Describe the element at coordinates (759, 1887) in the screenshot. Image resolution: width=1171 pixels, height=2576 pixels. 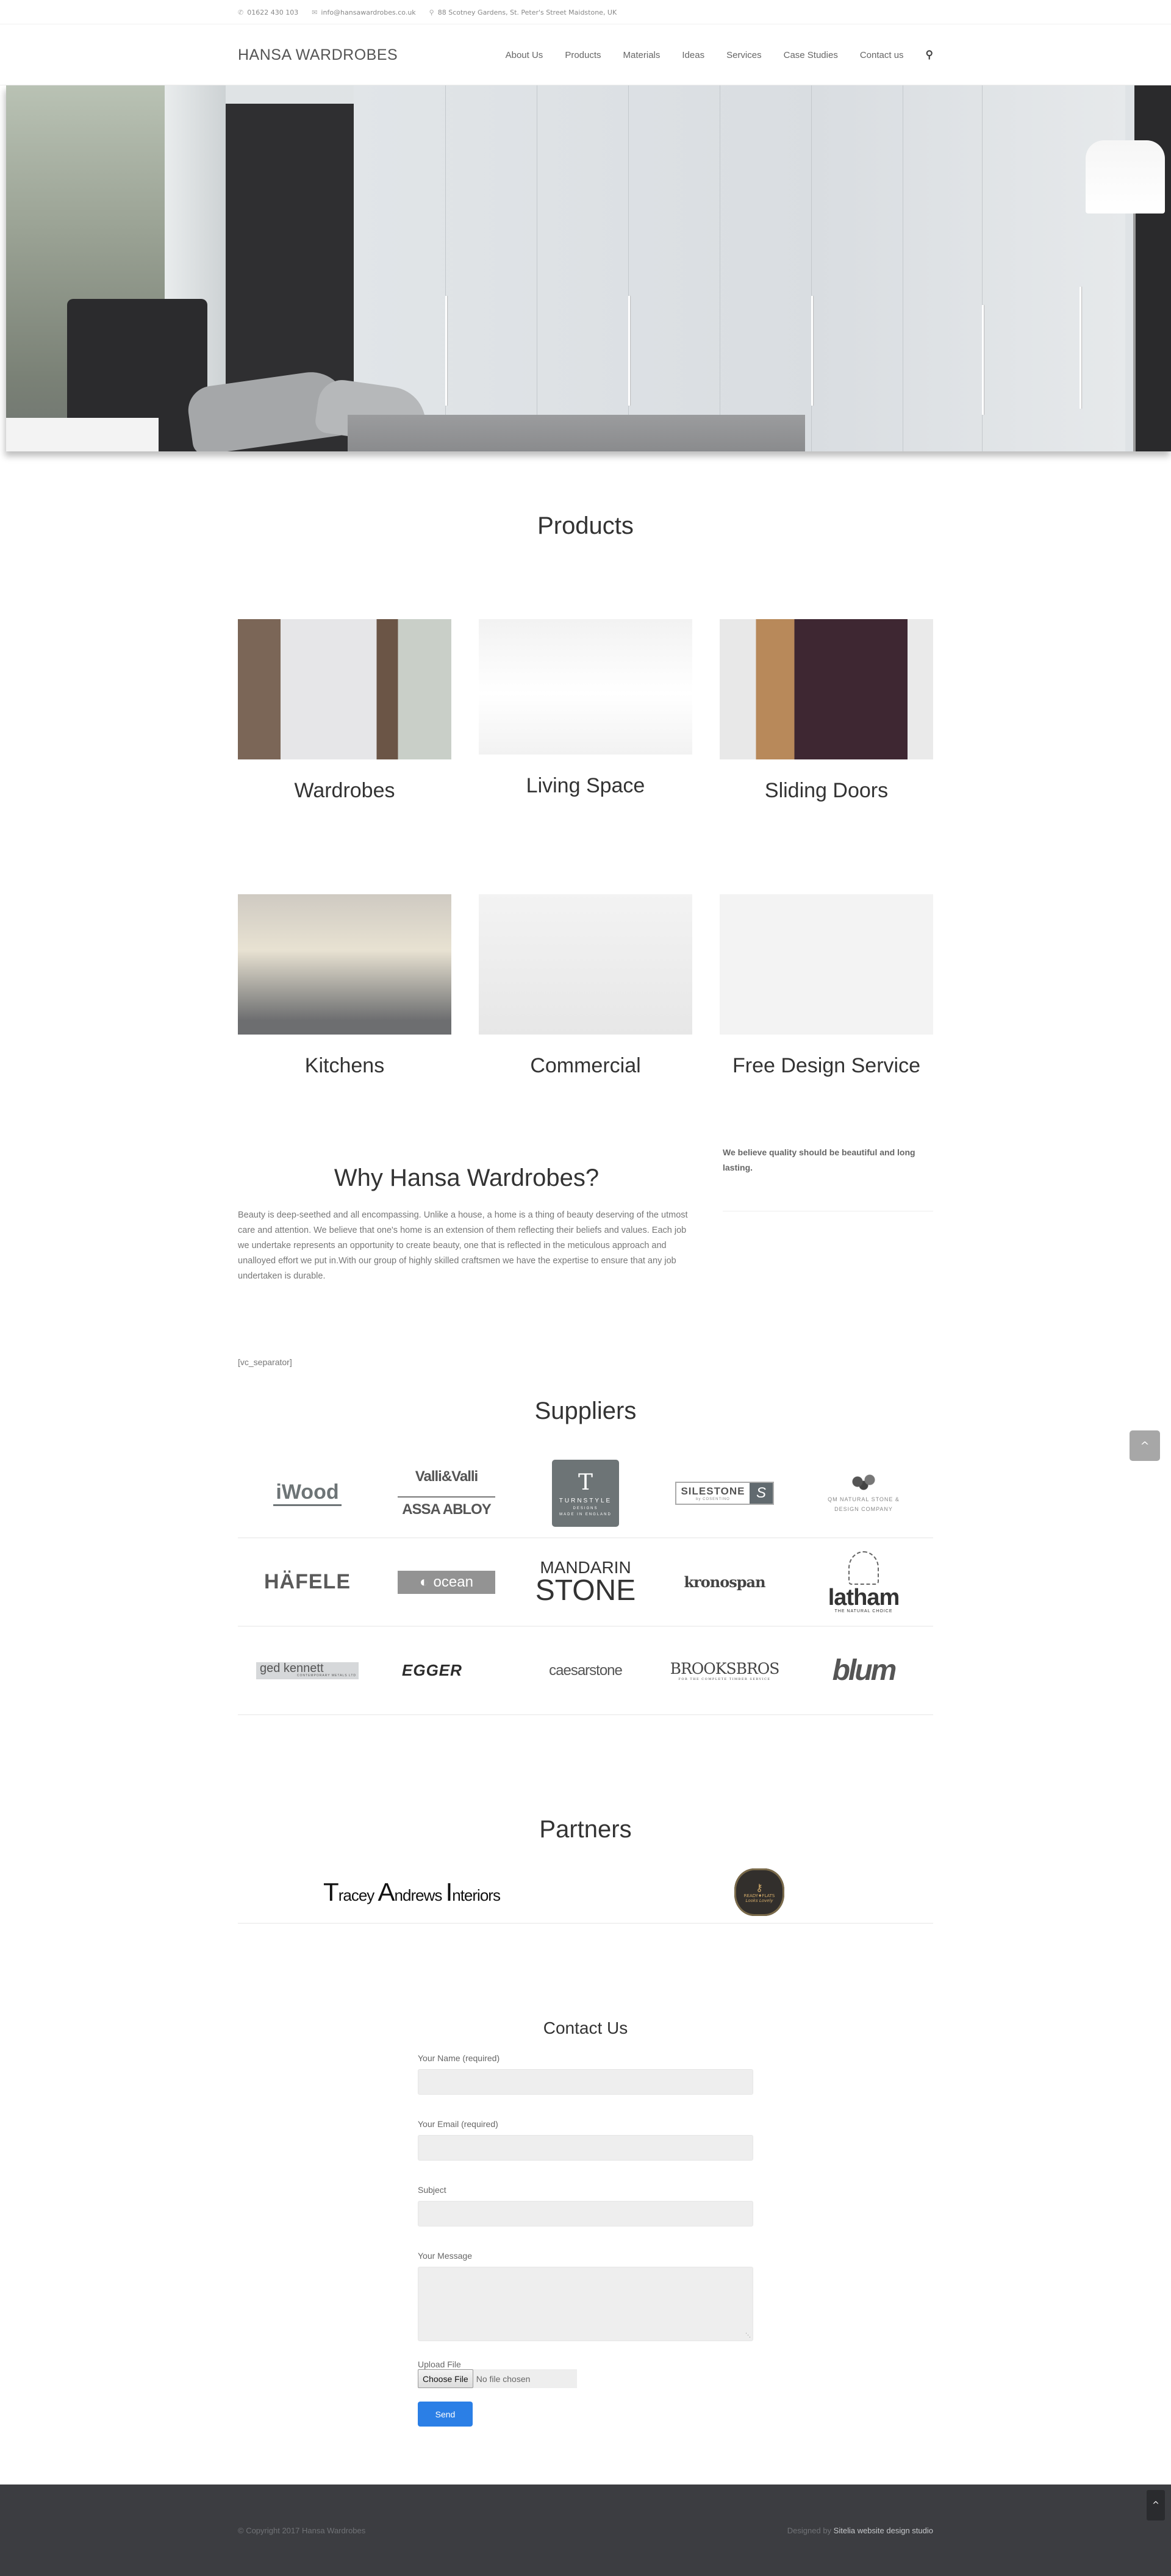
I see `key-icon: ⚷` at that location.